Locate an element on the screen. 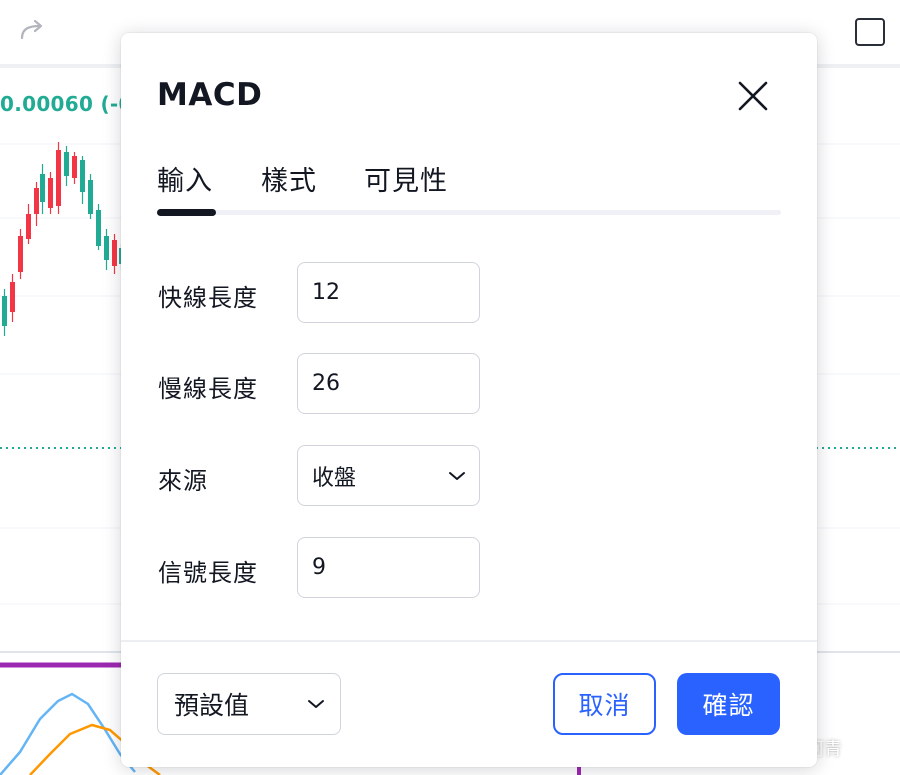 The image size is (900, 775). signal-length-label: 信號長度 is located at coordinates (208, 573).